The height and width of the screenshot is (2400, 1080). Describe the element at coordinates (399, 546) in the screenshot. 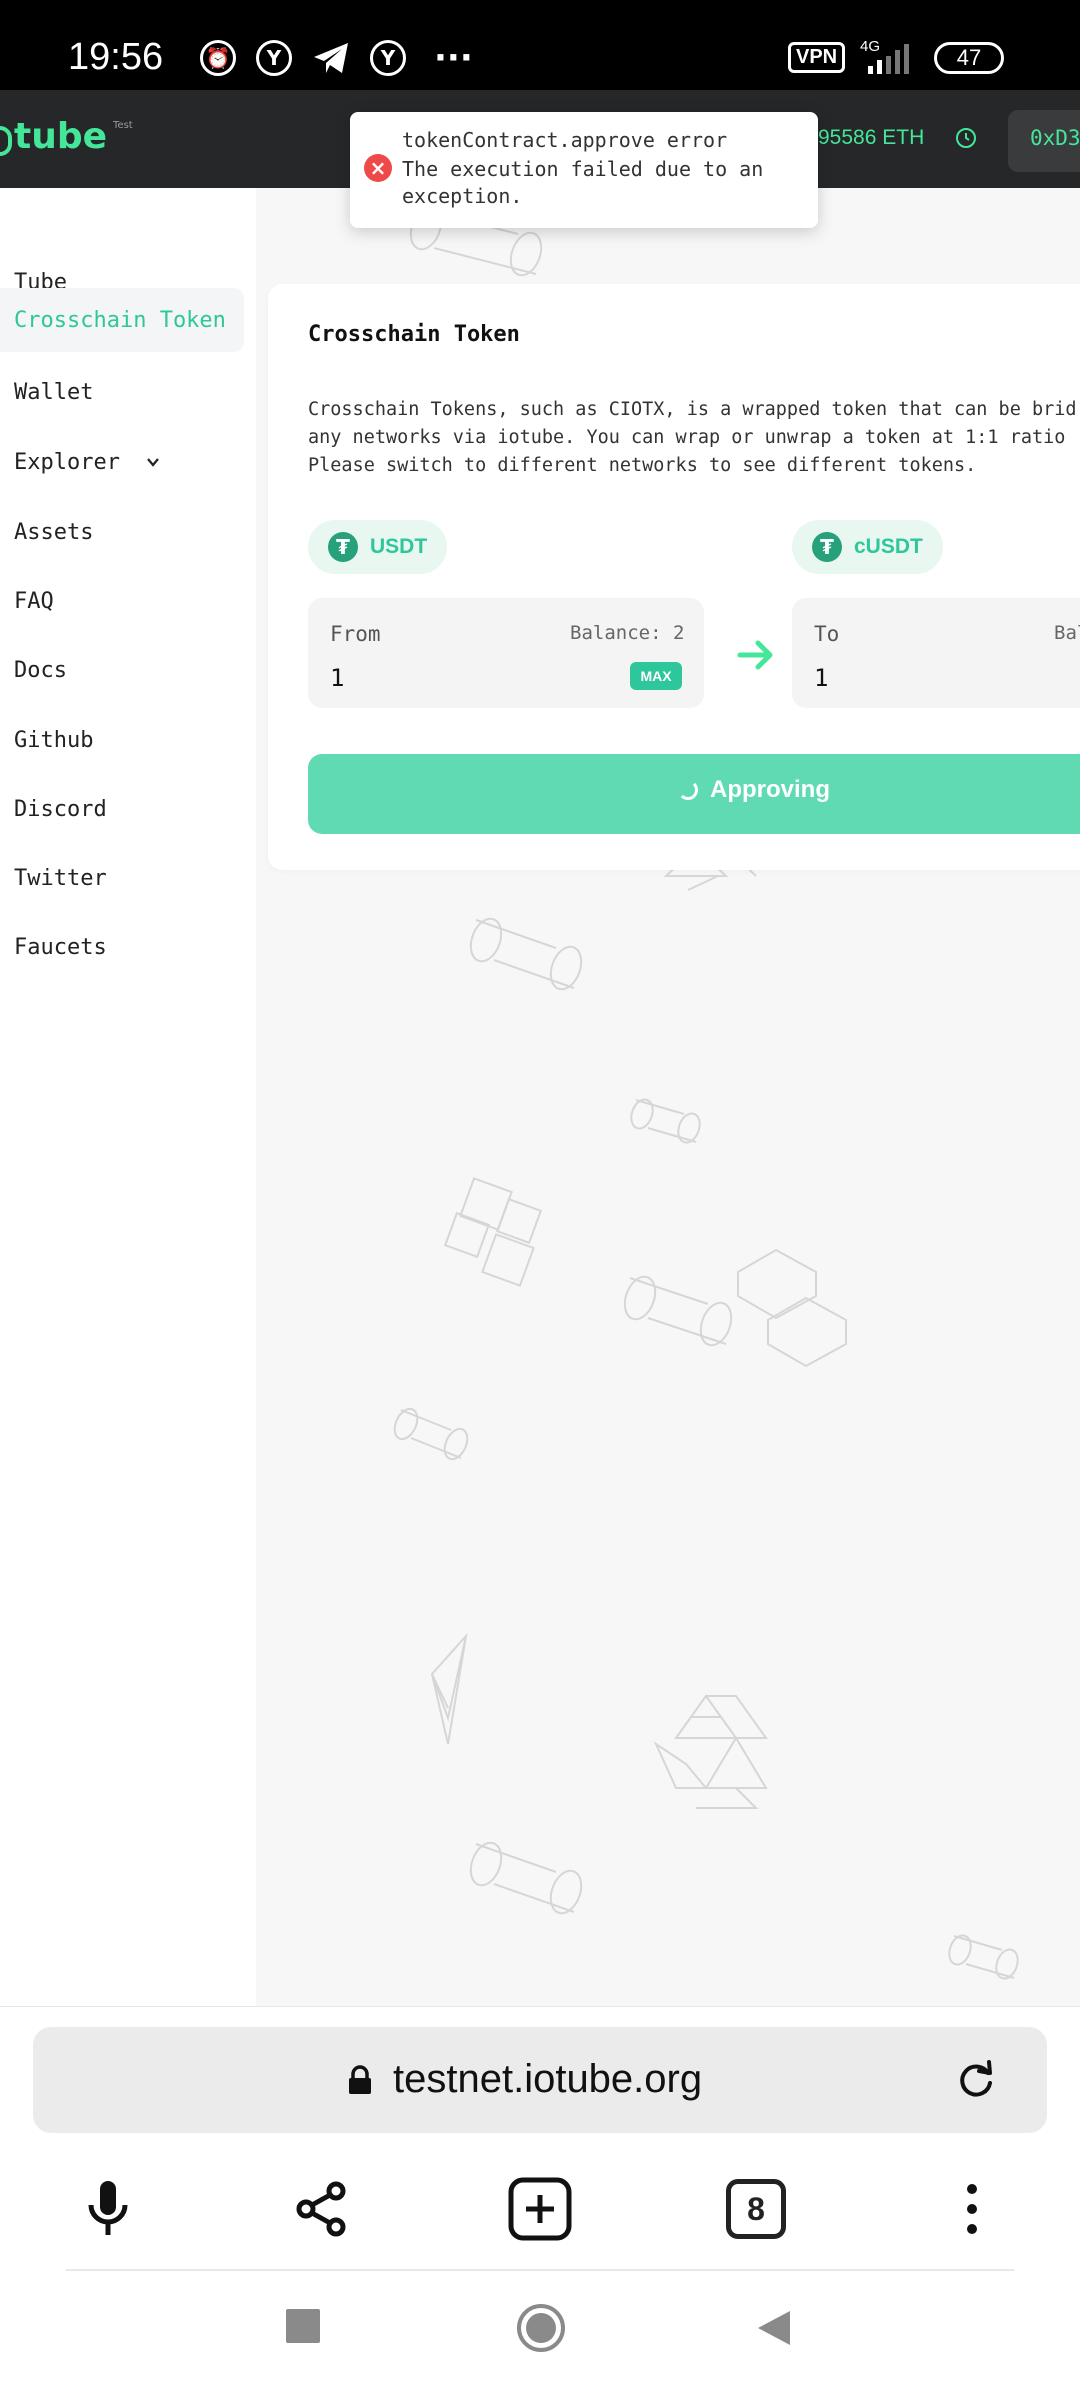

I see `from-token-label: USDT` at that location.